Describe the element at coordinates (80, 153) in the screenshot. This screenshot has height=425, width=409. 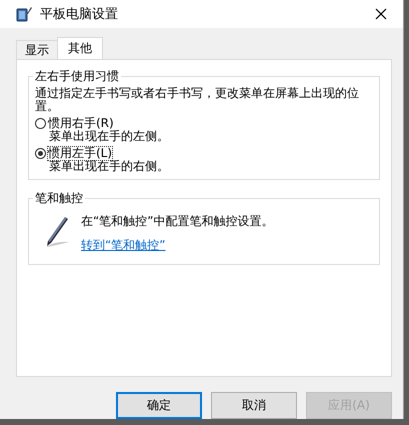
I see `radio-label: 惯用左手(L)` at that location.